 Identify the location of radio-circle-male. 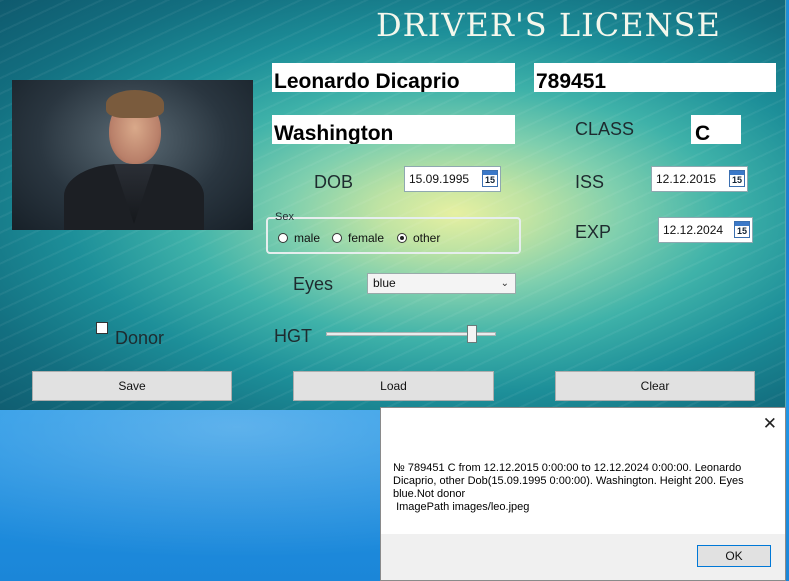
(283, 238).